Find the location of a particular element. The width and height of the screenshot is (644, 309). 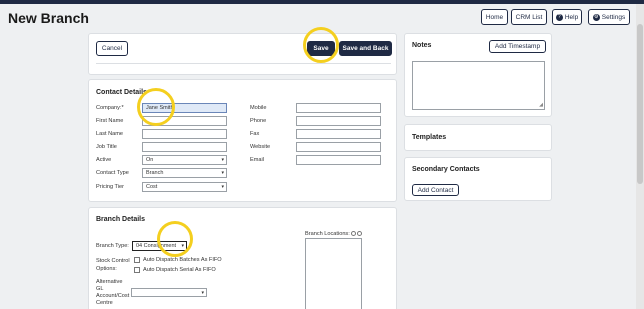

contact-type-select: Branch ▾ is located at coordinates (184, 173).